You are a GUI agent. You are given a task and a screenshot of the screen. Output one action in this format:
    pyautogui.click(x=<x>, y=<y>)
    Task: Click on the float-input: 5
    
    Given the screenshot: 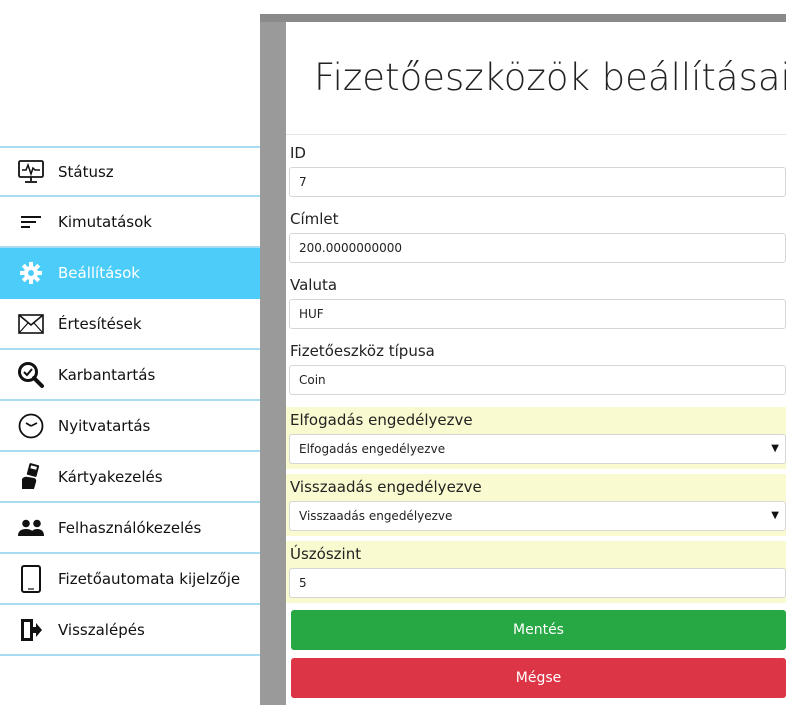 What is the action you would take?
    pyautogui.click(x=537, y=583)
    